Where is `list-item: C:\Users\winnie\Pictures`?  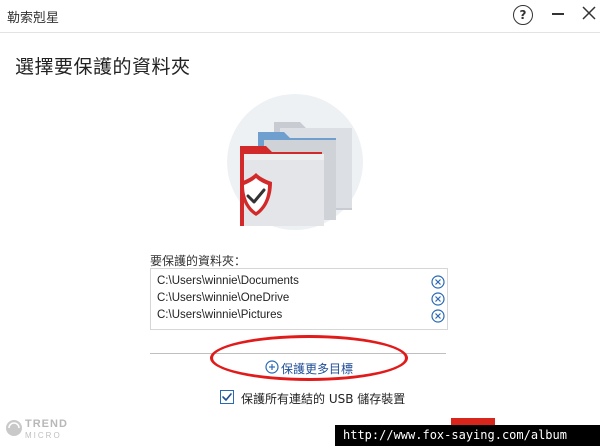
list-item: C:\Users\winnie\Pictures is located at coordinates (299, 316).